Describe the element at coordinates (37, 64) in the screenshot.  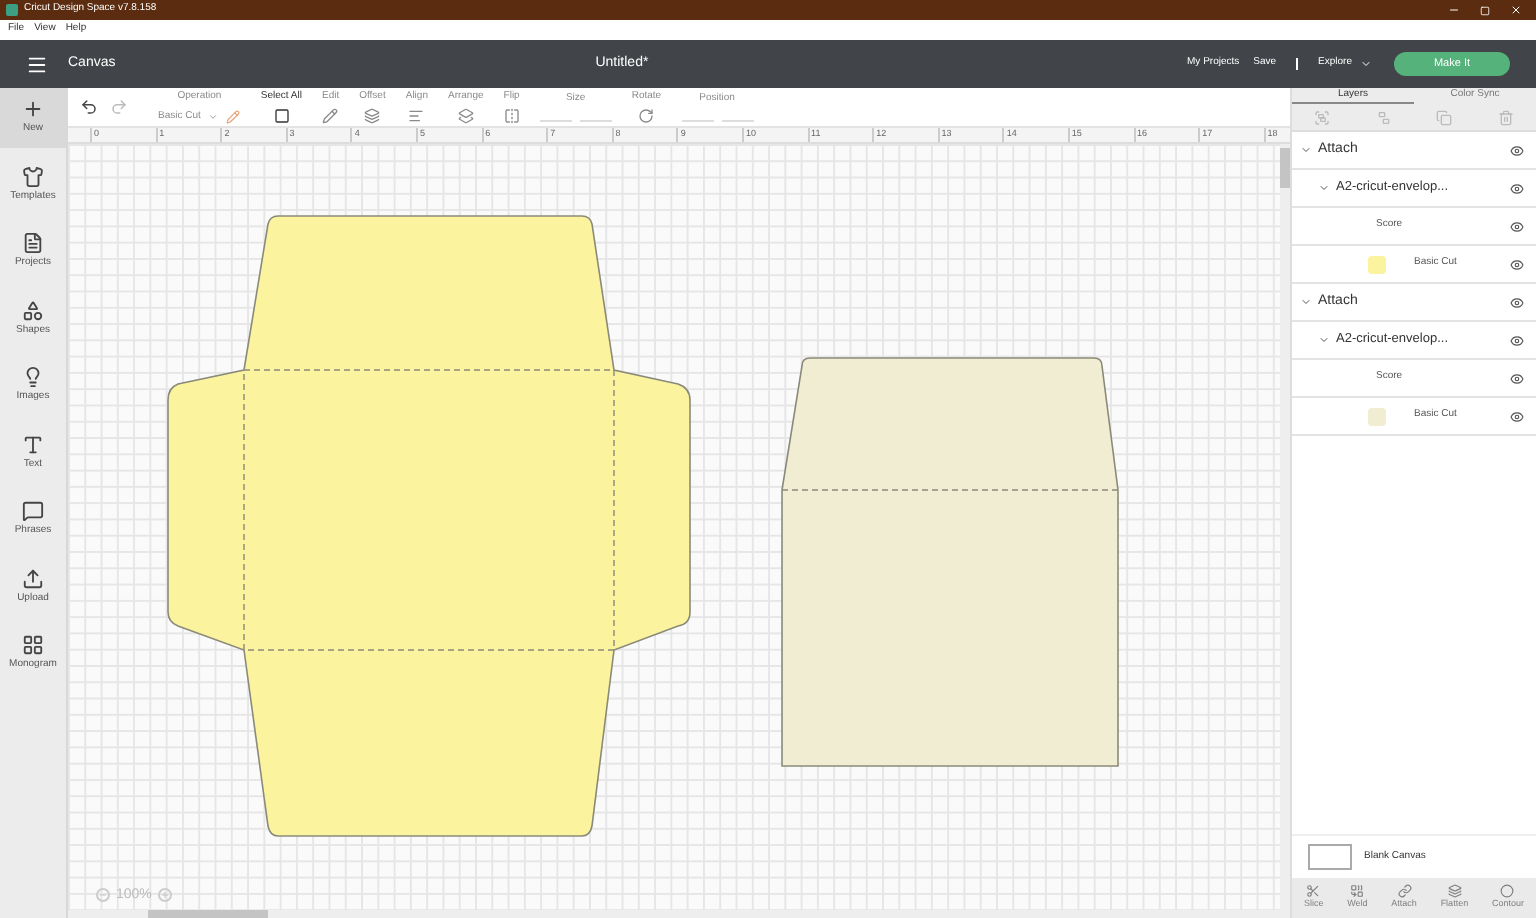
I see `menu-icon` at that location.